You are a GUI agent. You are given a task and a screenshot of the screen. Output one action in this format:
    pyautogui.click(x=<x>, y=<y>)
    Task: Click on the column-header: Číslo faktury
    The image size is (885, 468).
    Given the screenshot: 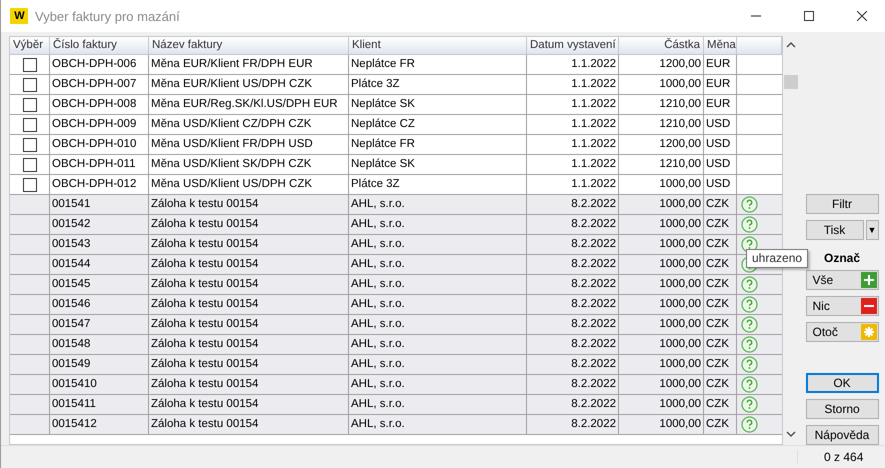 What is the action you would take?
    pyautogui.click(x=99, y=45)
    